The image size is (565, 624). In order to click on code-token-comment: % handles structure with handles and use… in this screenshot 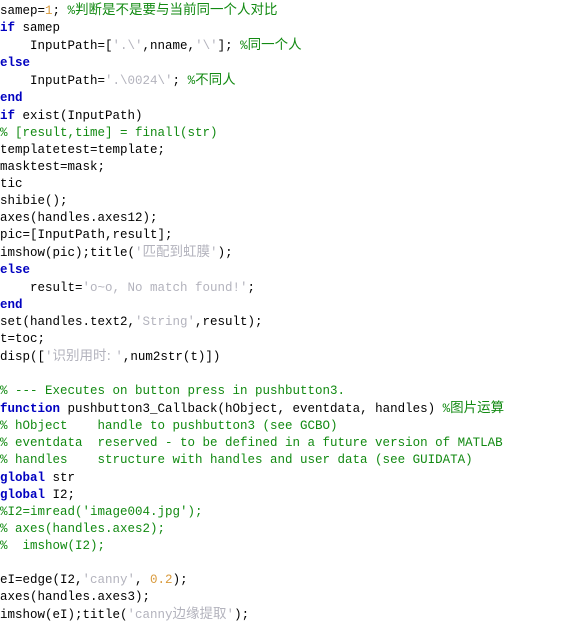, I will do `click(236, 460)`.